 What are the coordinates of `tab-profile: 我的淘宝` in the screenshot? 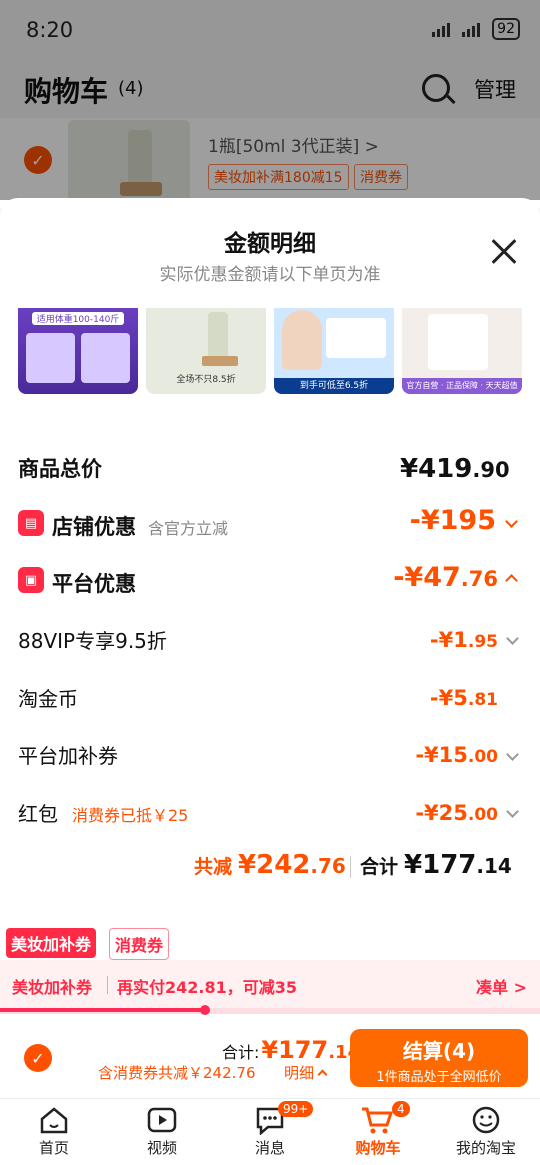 It's located at (486, 1132).